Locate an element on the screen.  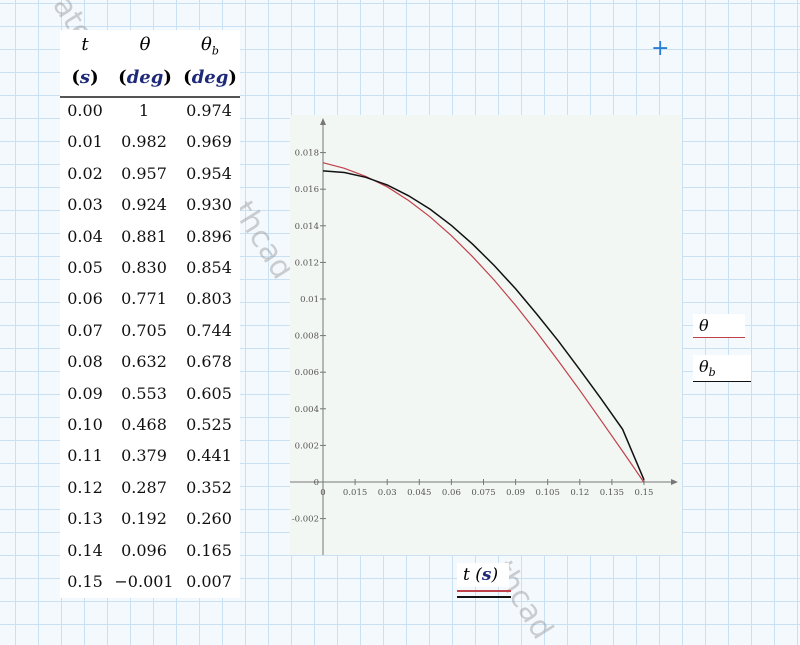
x-tick-label: 0 is located at coordinates (322, 493).